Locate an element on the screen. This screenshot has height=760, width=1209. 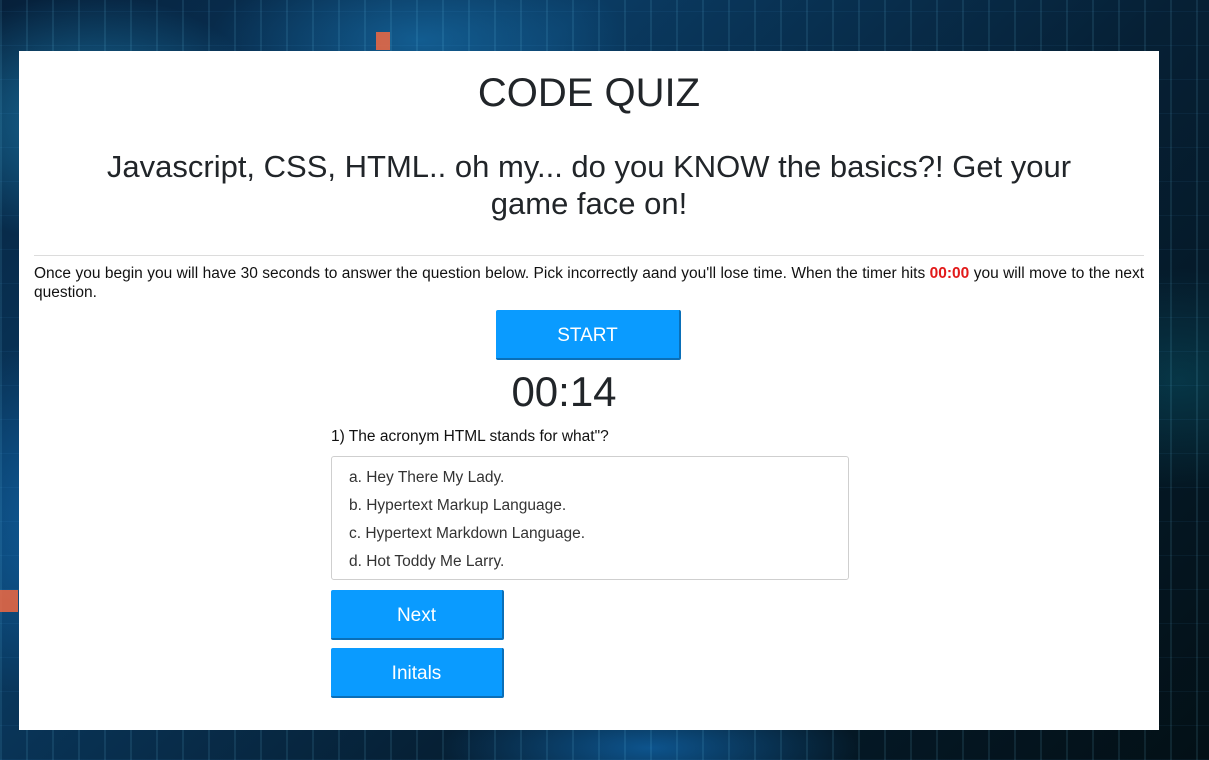
next-button: Next is located at coordinates (417, 615).